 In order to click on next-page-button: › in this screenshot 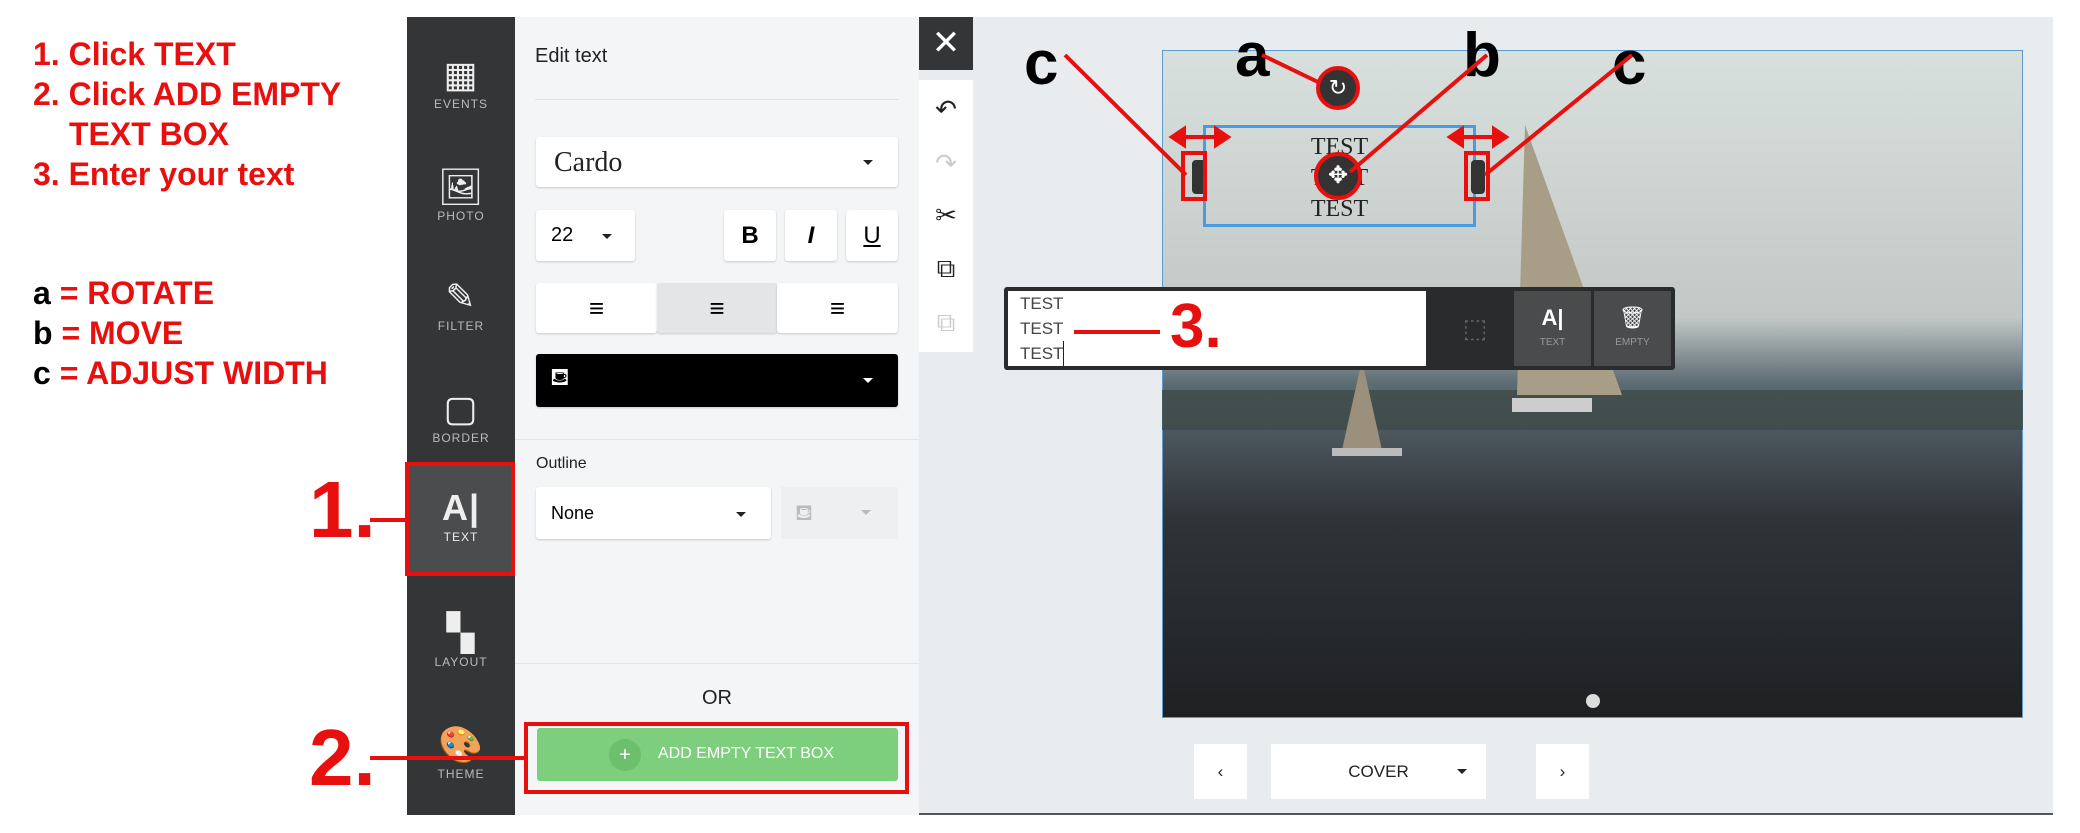, I will do `click(1562, 771)`.